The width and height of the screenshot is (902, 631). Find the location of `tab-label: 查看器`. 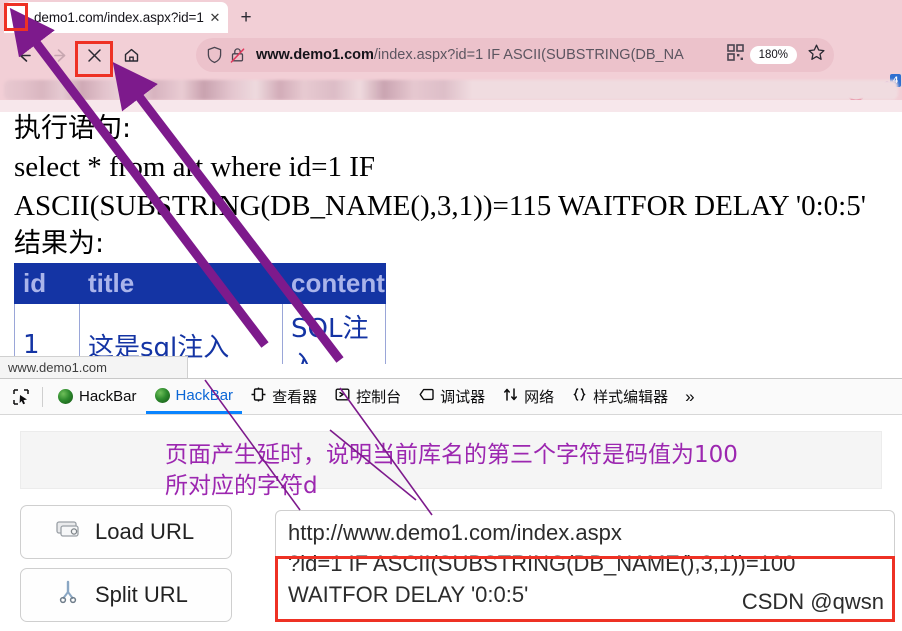

tab-label: 查看器 is located at coordinates (295, 397).